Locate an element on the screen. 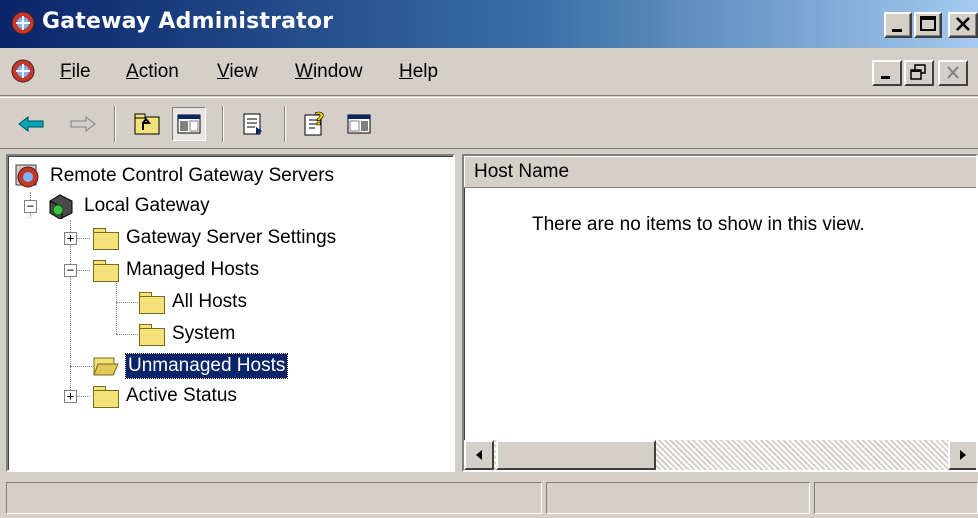  tree-item-all-hosts: All Hosts is located at coordinates (193, 302).